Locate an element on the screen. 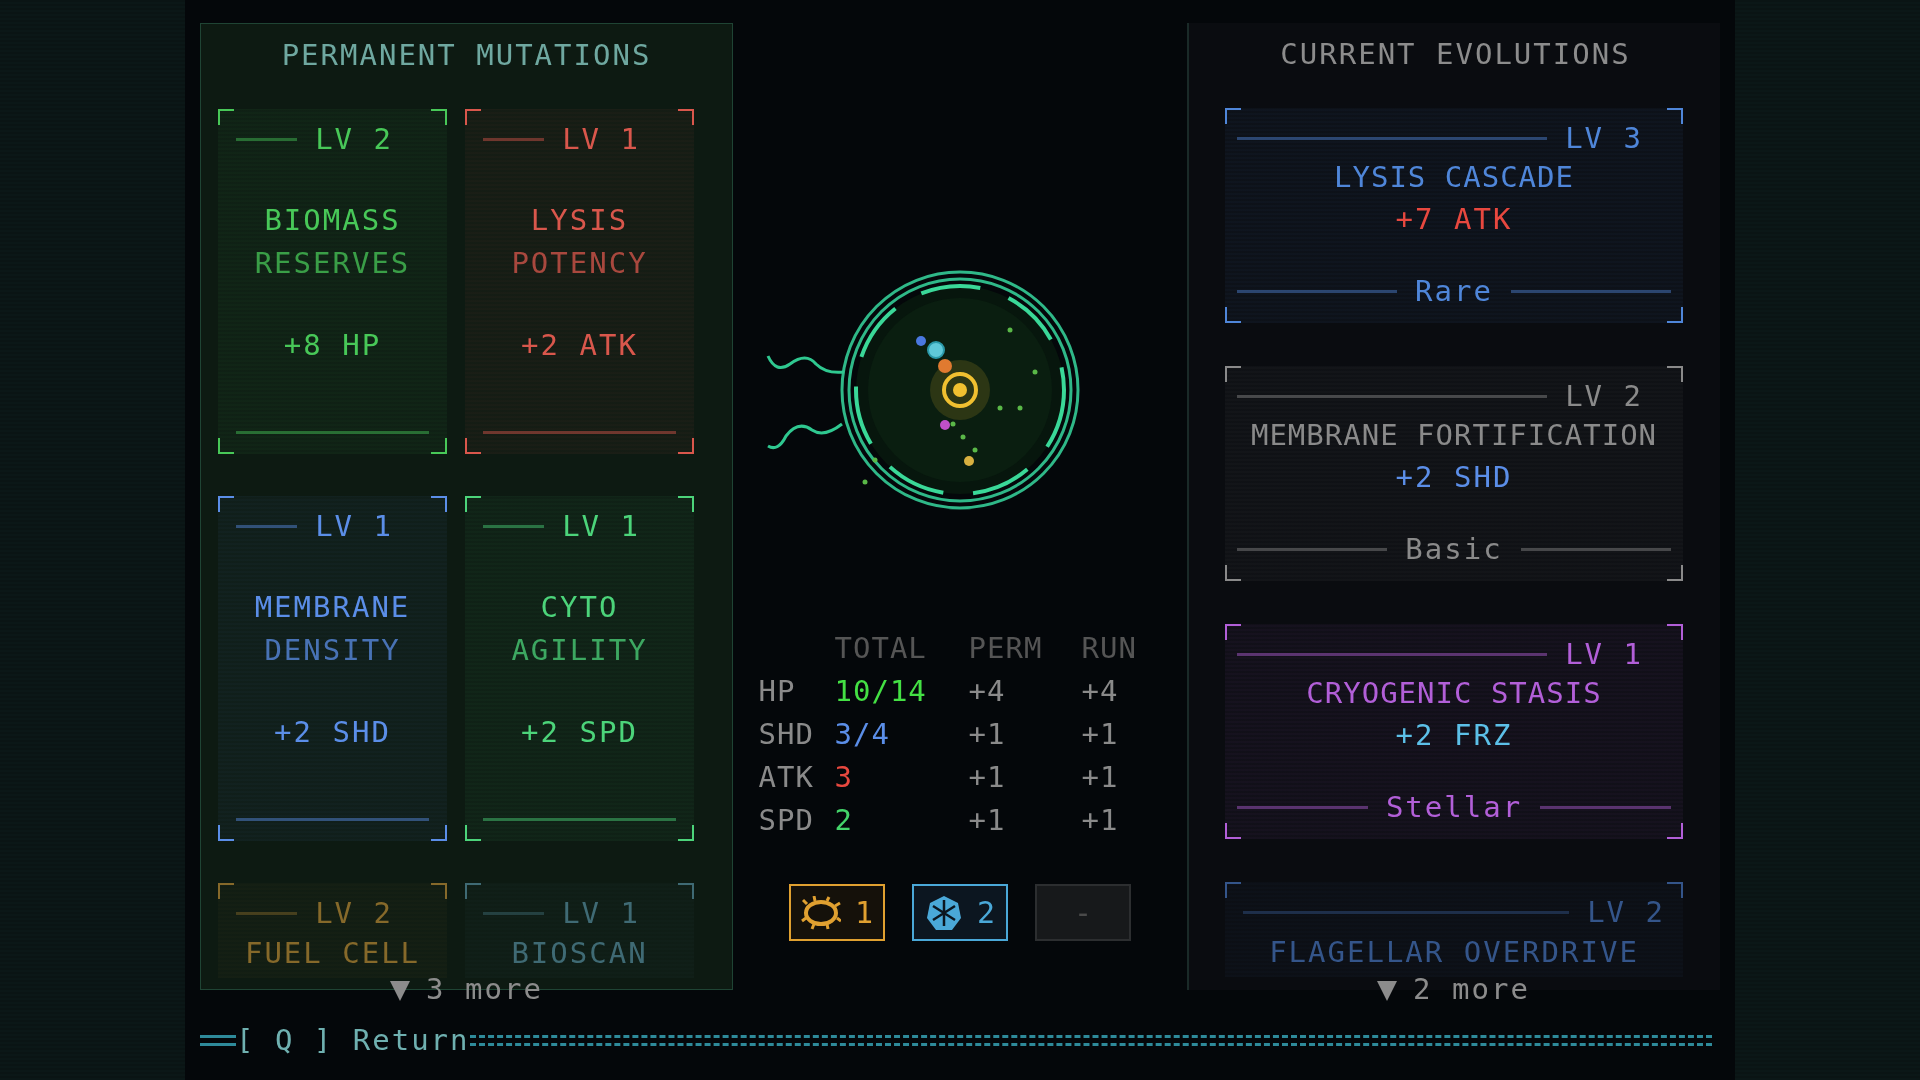 The image size is (1920, 1080). mutation-card: LV 2 BIOMASS RESERVES +8 HP is located at coordinates (332, 281).